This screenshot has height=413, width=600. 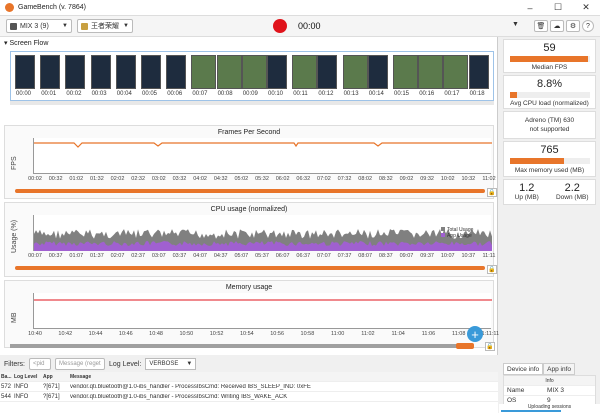 I want to click on delete-button: 🗑, so click(x=541, y=26).